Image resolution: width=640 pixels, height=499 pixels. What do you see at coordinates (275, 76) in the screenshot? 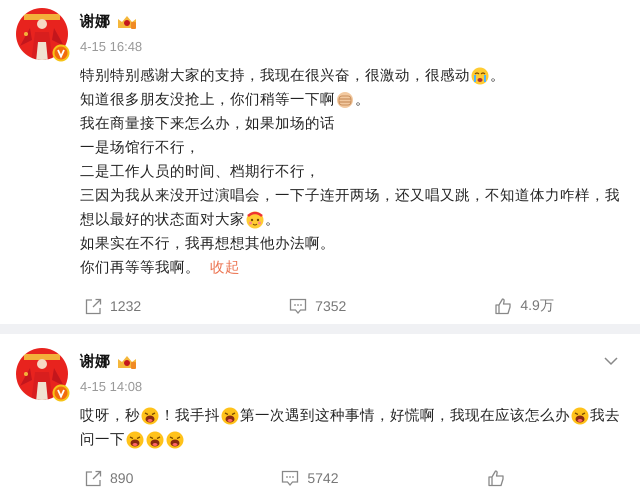
I see `post-text: 特别特别感谢大家的支持，我现在很兴奋，很激动，很感动` at bounding box center [275, 76].